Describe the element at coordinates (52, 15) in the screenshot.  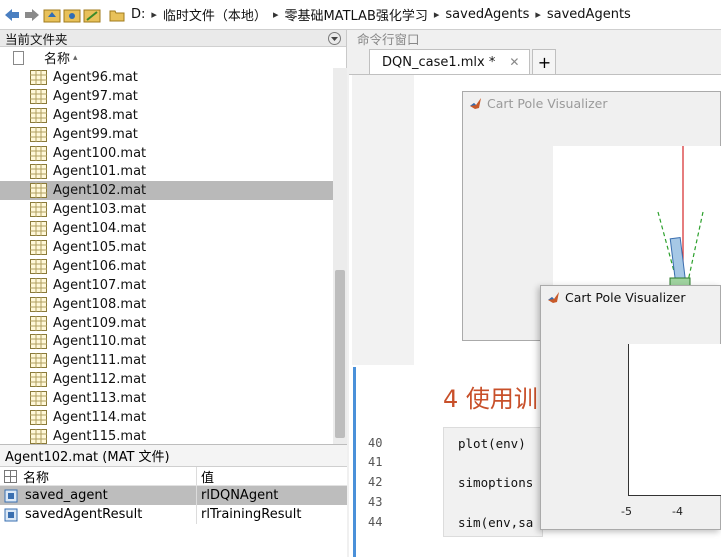
I see `up-folder-icon` at that location.